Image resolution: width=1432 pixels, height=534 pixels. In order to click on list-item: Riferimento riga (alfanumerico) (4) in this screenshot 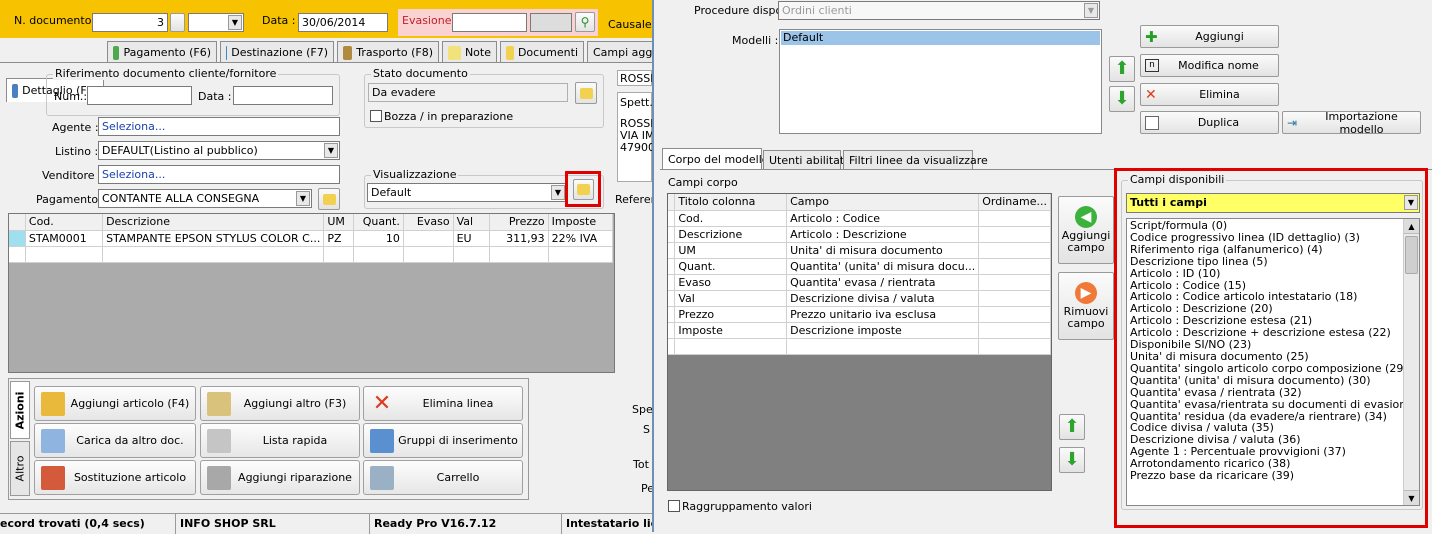, I will do `click(1266, 249)`.